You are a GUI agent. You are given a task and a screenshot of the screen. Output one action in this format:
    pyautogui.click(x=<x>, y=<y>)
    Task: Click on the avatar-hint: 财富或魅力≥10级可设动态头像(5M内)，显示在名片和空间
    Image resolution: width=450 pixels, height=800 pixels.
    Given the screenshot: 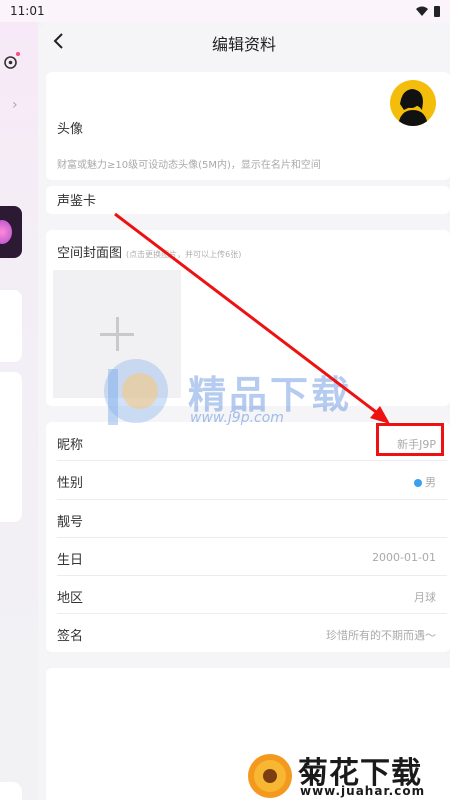 What is the action you would take?
    pyautogui.click(x=189, y=165)
    